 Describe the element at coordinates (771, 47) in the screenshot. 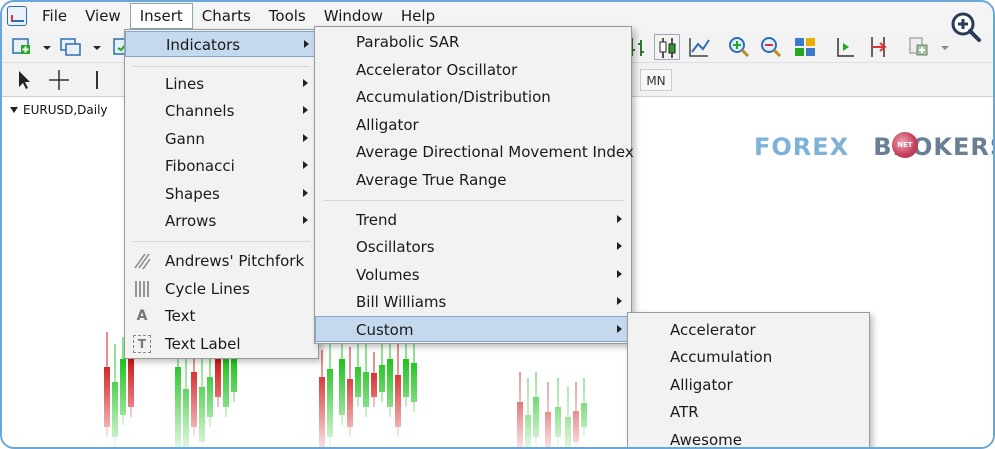

I see `zoom-out-icon` at that location.